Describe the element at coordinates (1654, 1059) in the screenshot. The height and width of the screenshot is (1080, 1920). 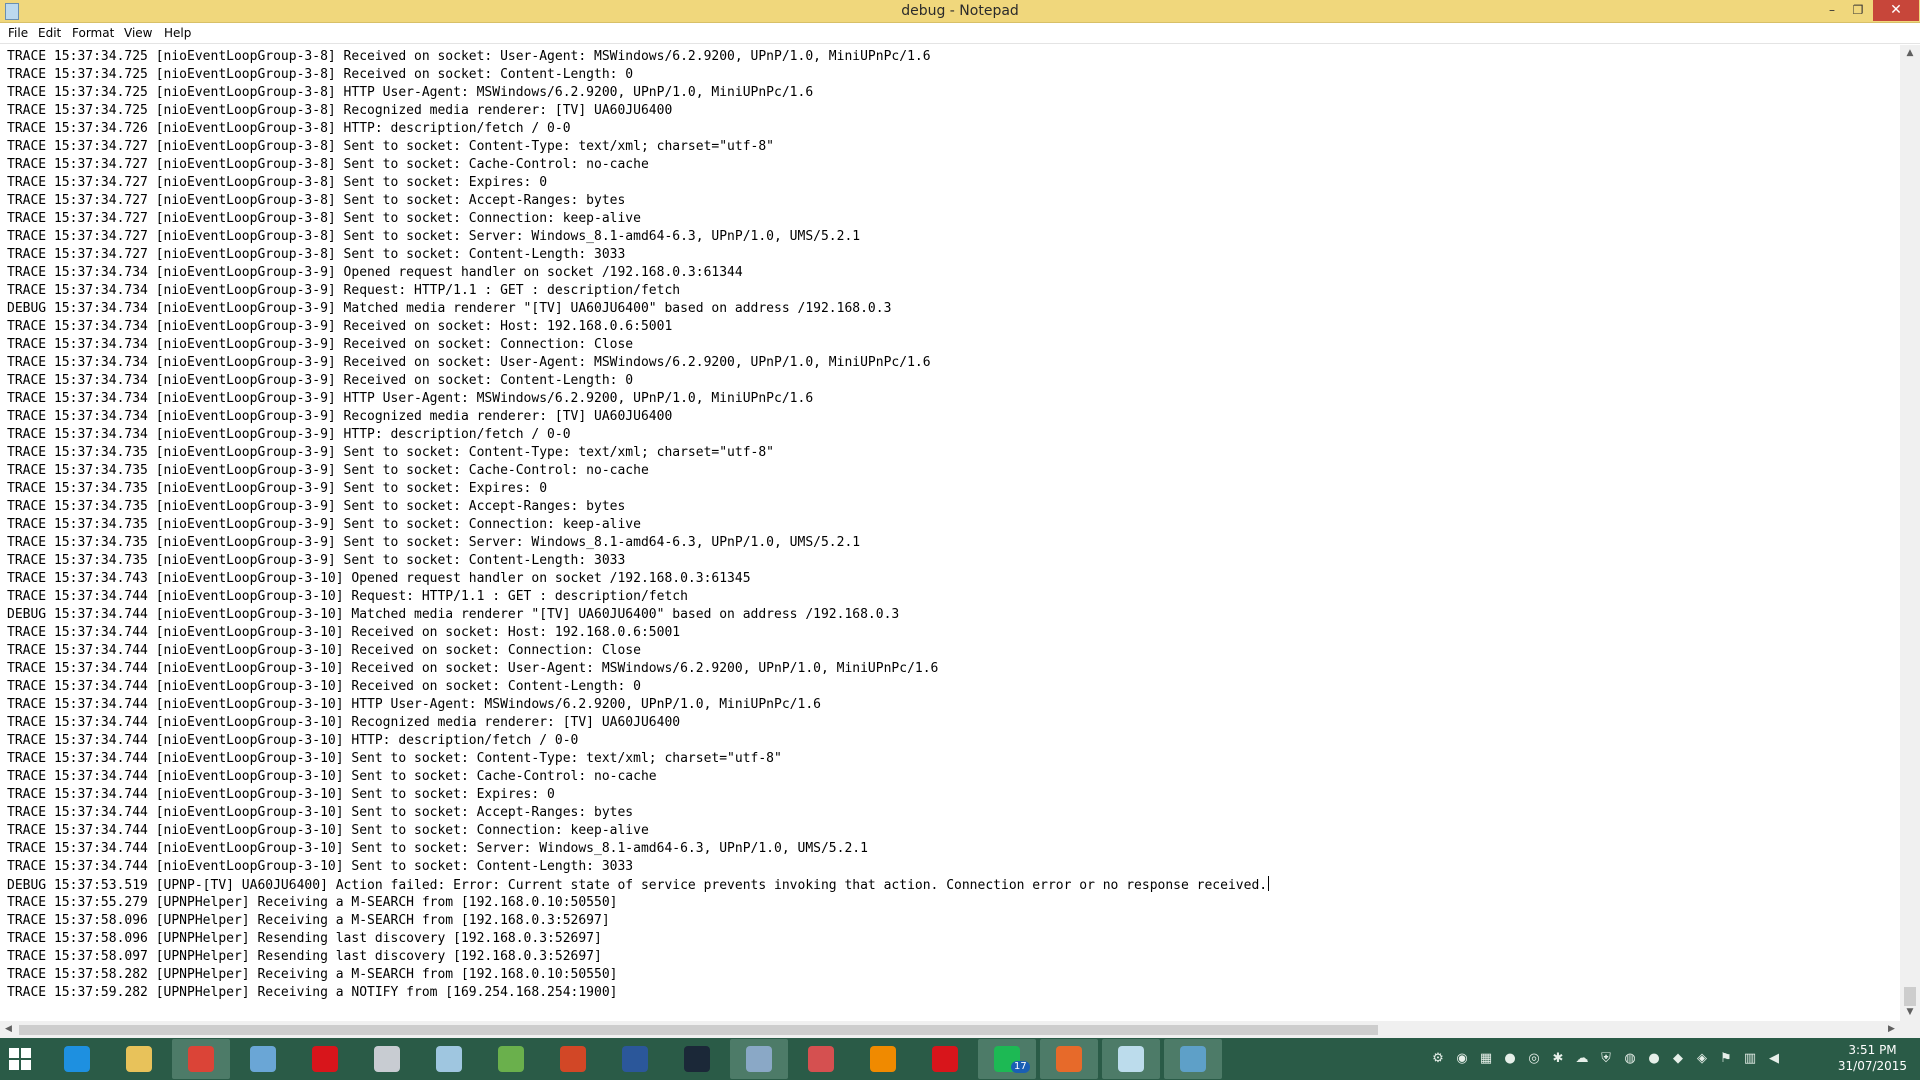
I see `record-tray-icon: ●` at that location.